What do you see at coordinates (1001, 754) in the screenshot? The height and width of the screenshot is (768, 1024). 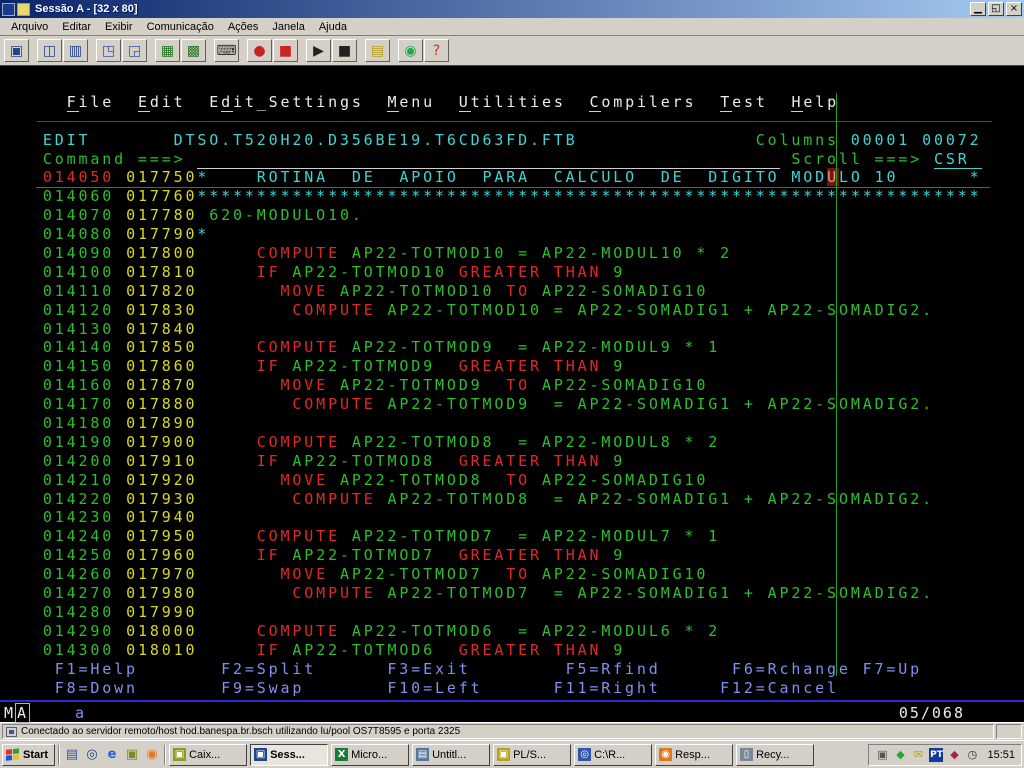 I see `clock: 15:51` at bounding box center [1001, 754].